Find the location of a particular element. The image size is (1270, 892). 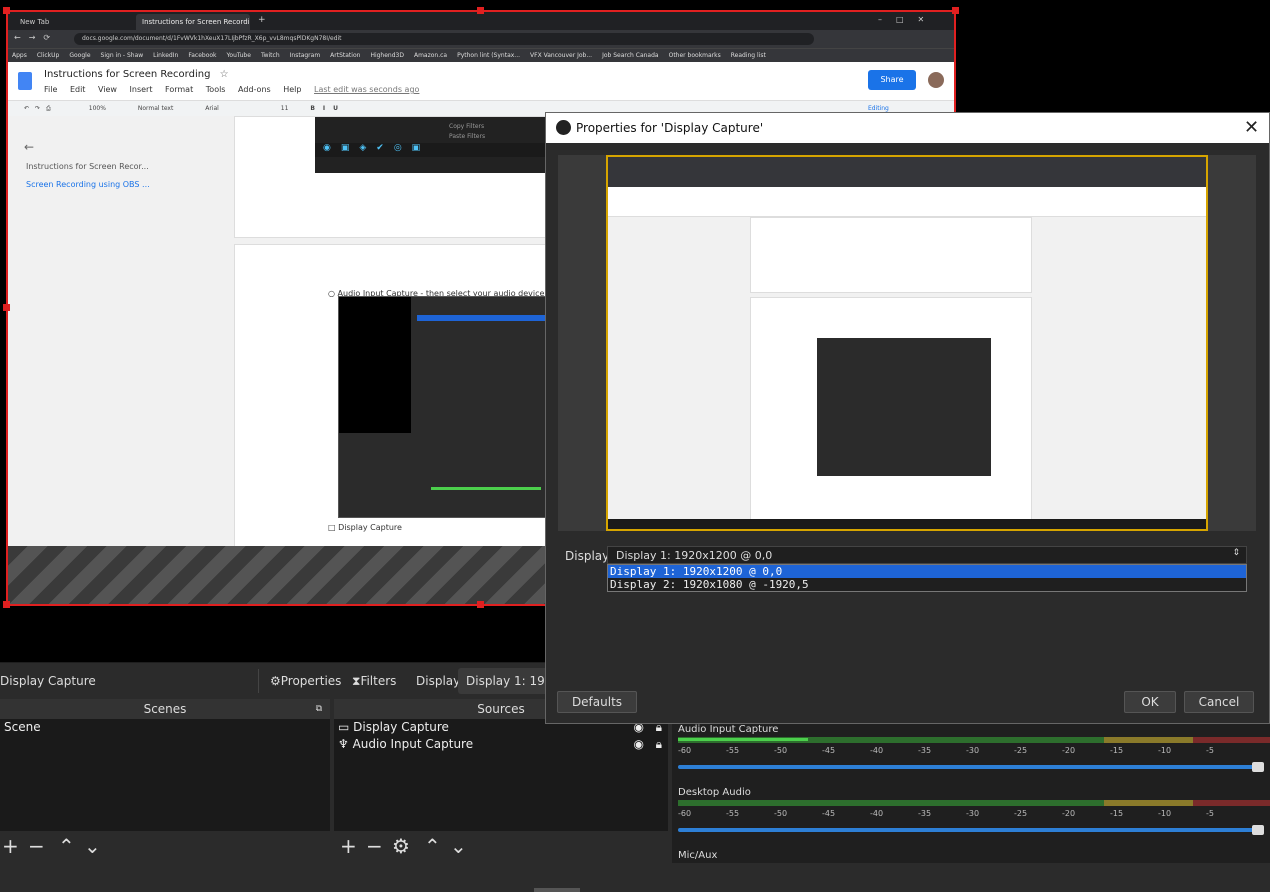

bookmark-item: ArtStation is located at coordinates (345, 55).